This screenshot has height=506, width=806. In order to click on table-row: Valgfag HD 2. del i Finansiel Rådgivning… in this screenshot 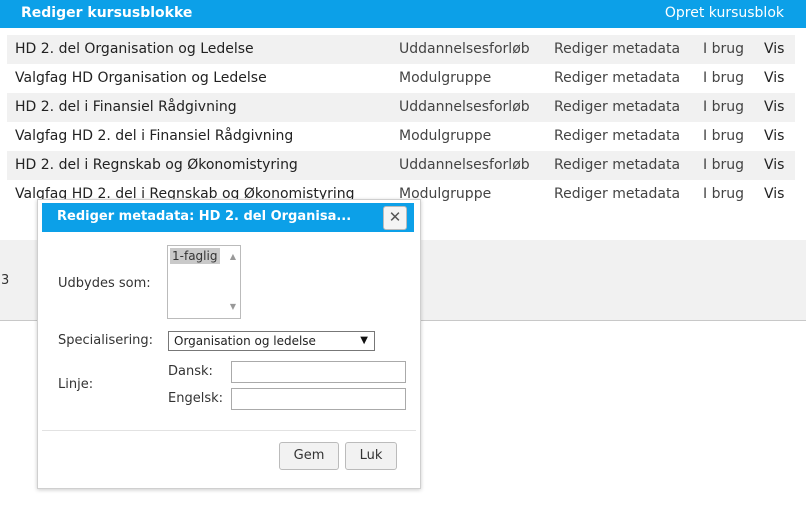, I will do `click(401, 136)`.